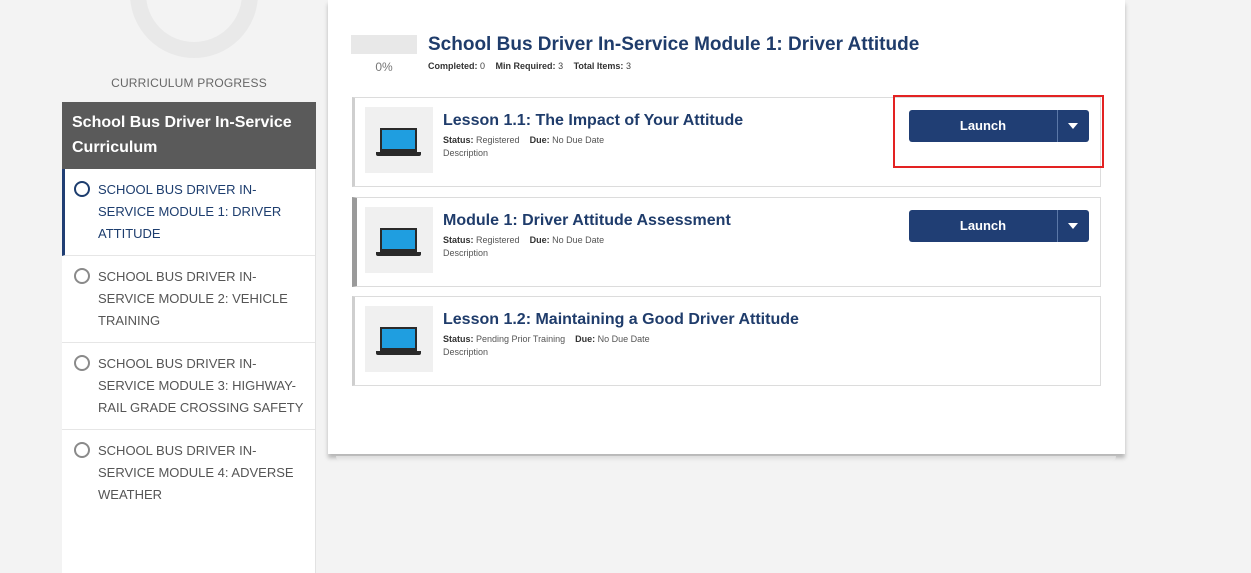 This screenshot has width=1251, height=573. I want to click on completed-label: Completed:, so click(453, 66).